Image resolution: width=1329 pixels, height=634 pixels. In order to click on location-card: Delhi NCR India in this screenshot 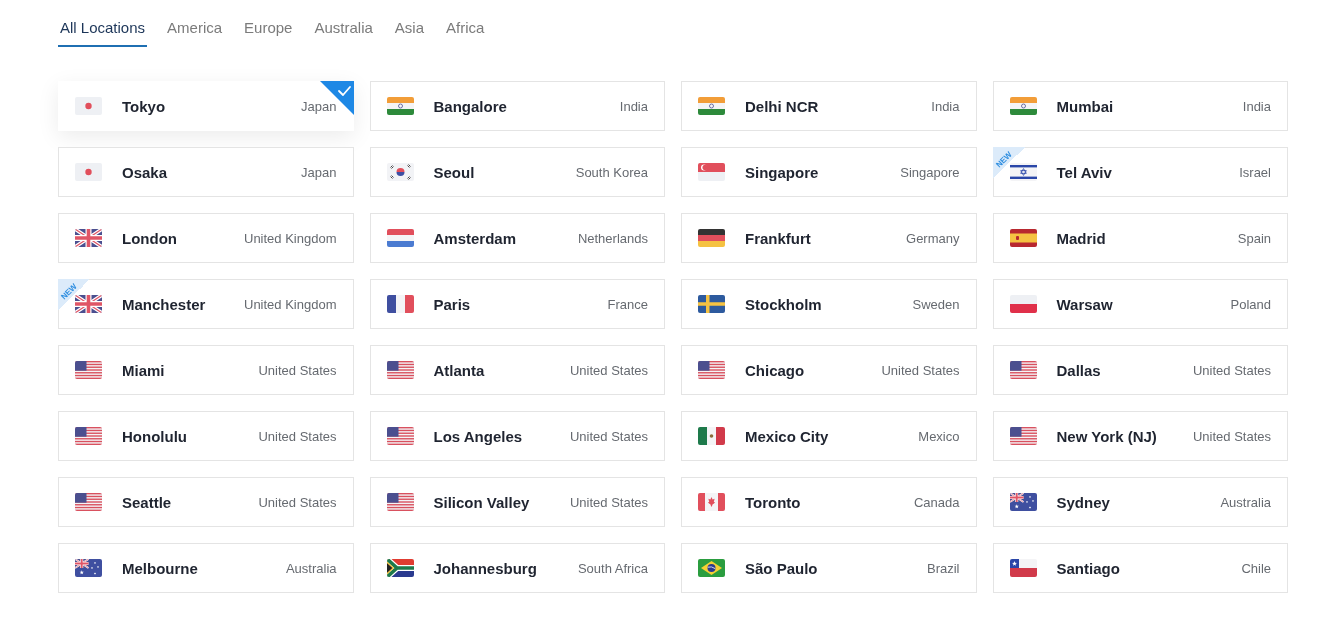, I will do `click(829, 106)`.